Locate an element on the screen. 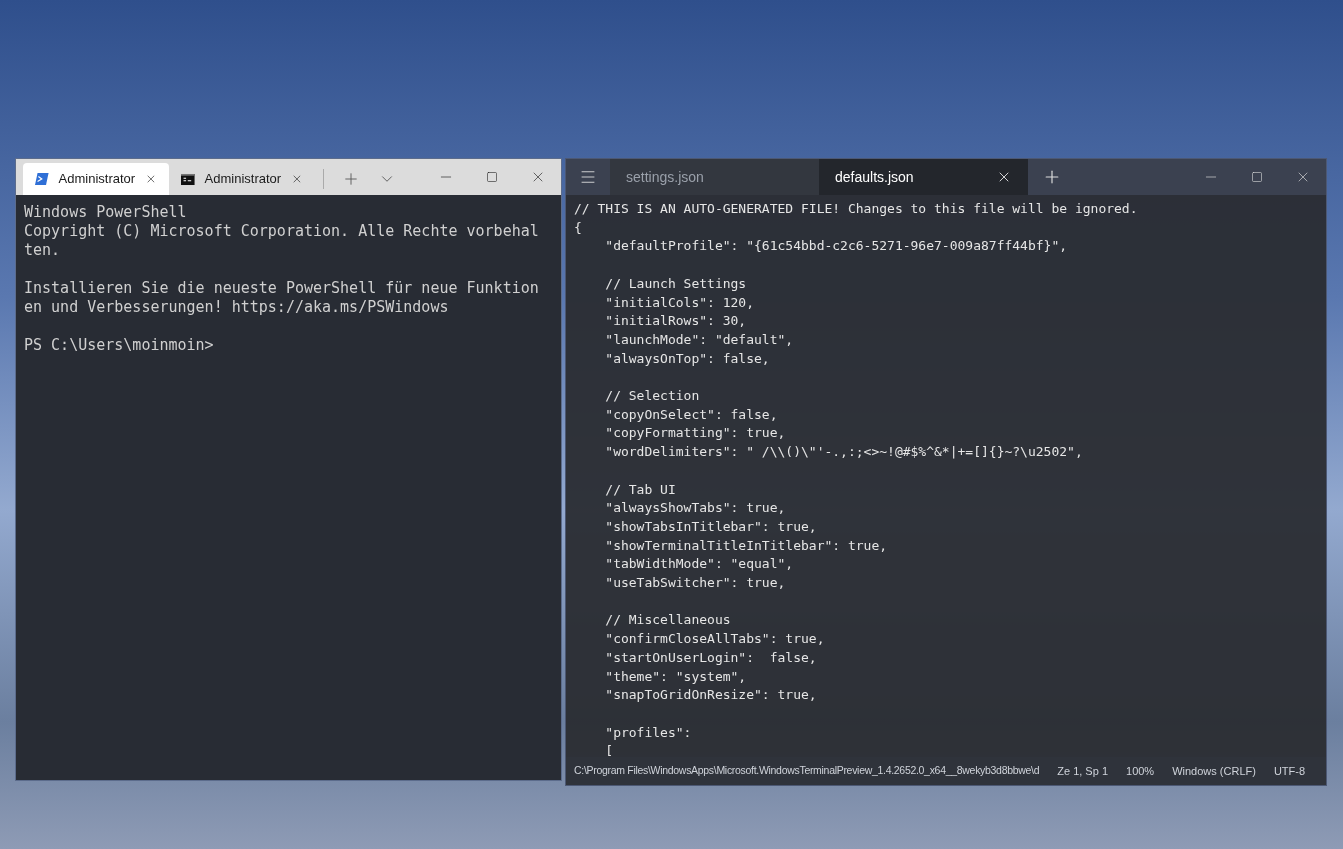 The image size is (1343, 849). terminal-line: PS C:\Users\moinmoin> is located at coordinates (119, 345).